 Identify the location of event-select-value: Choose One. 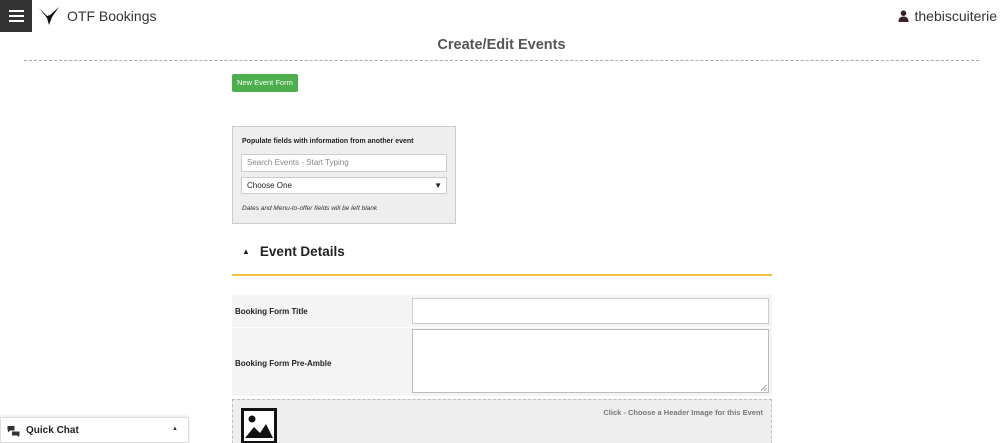
(269, 185).